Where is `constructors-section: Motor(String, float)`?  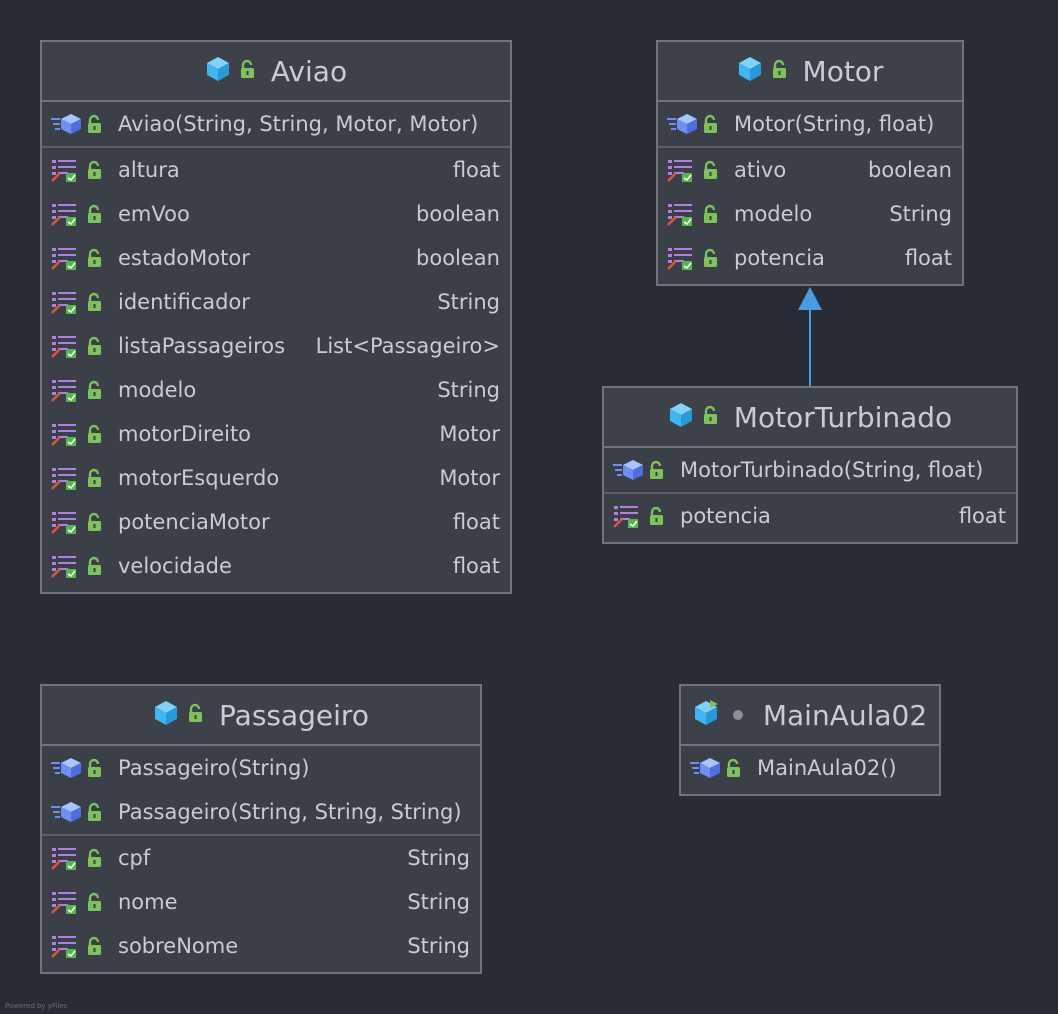 constructors-section: Motor(String, float) is located at coordinates (810, 125).